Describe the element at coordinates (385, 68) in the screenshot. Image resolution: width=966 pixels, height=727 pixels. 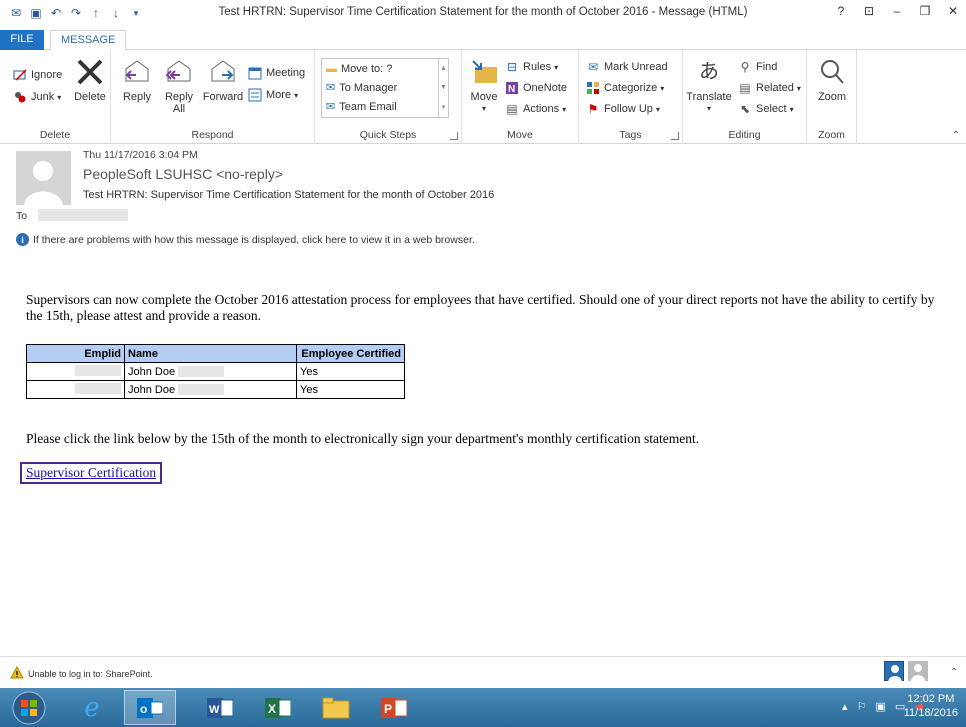
I see `quick-step-move-to: ▬ Move to: ?` at that location.